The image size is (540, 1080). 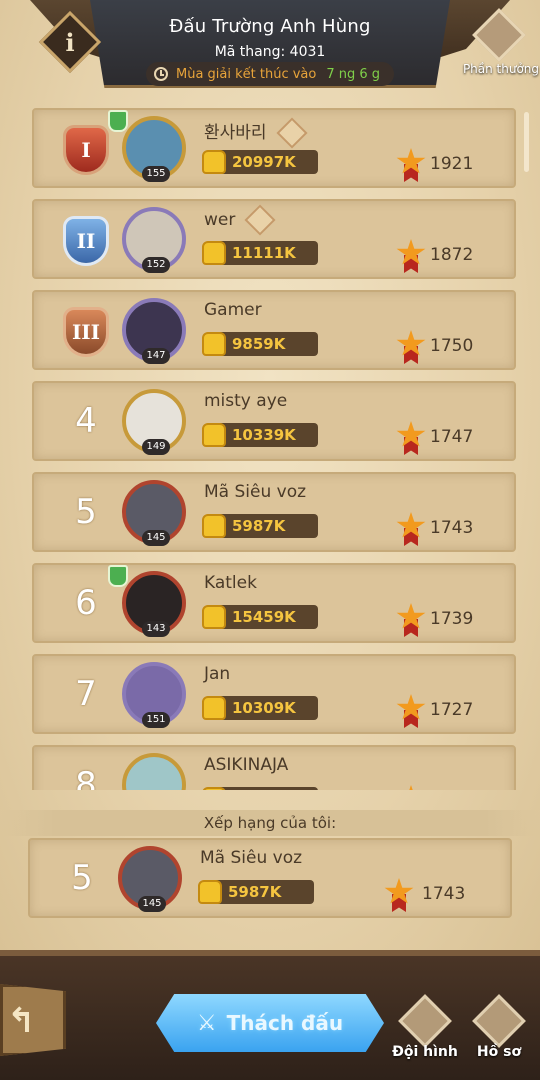 What do you see at coordinates (274, 603) in the screenshot?
I see `ranking-row-6: 6 143 Katlek 15459K 1739` at bounding box center [274, 603].